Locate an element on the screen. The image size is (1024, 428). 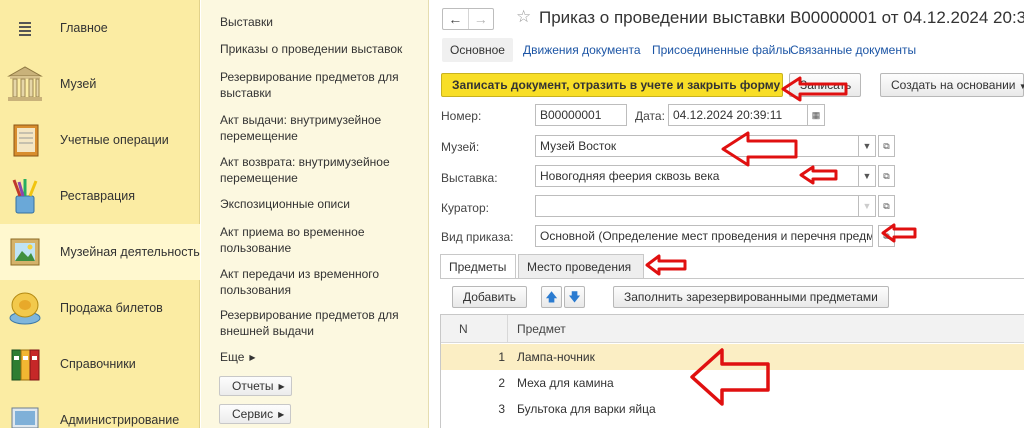
more-label: Еще is located at coordinates (232, 357).